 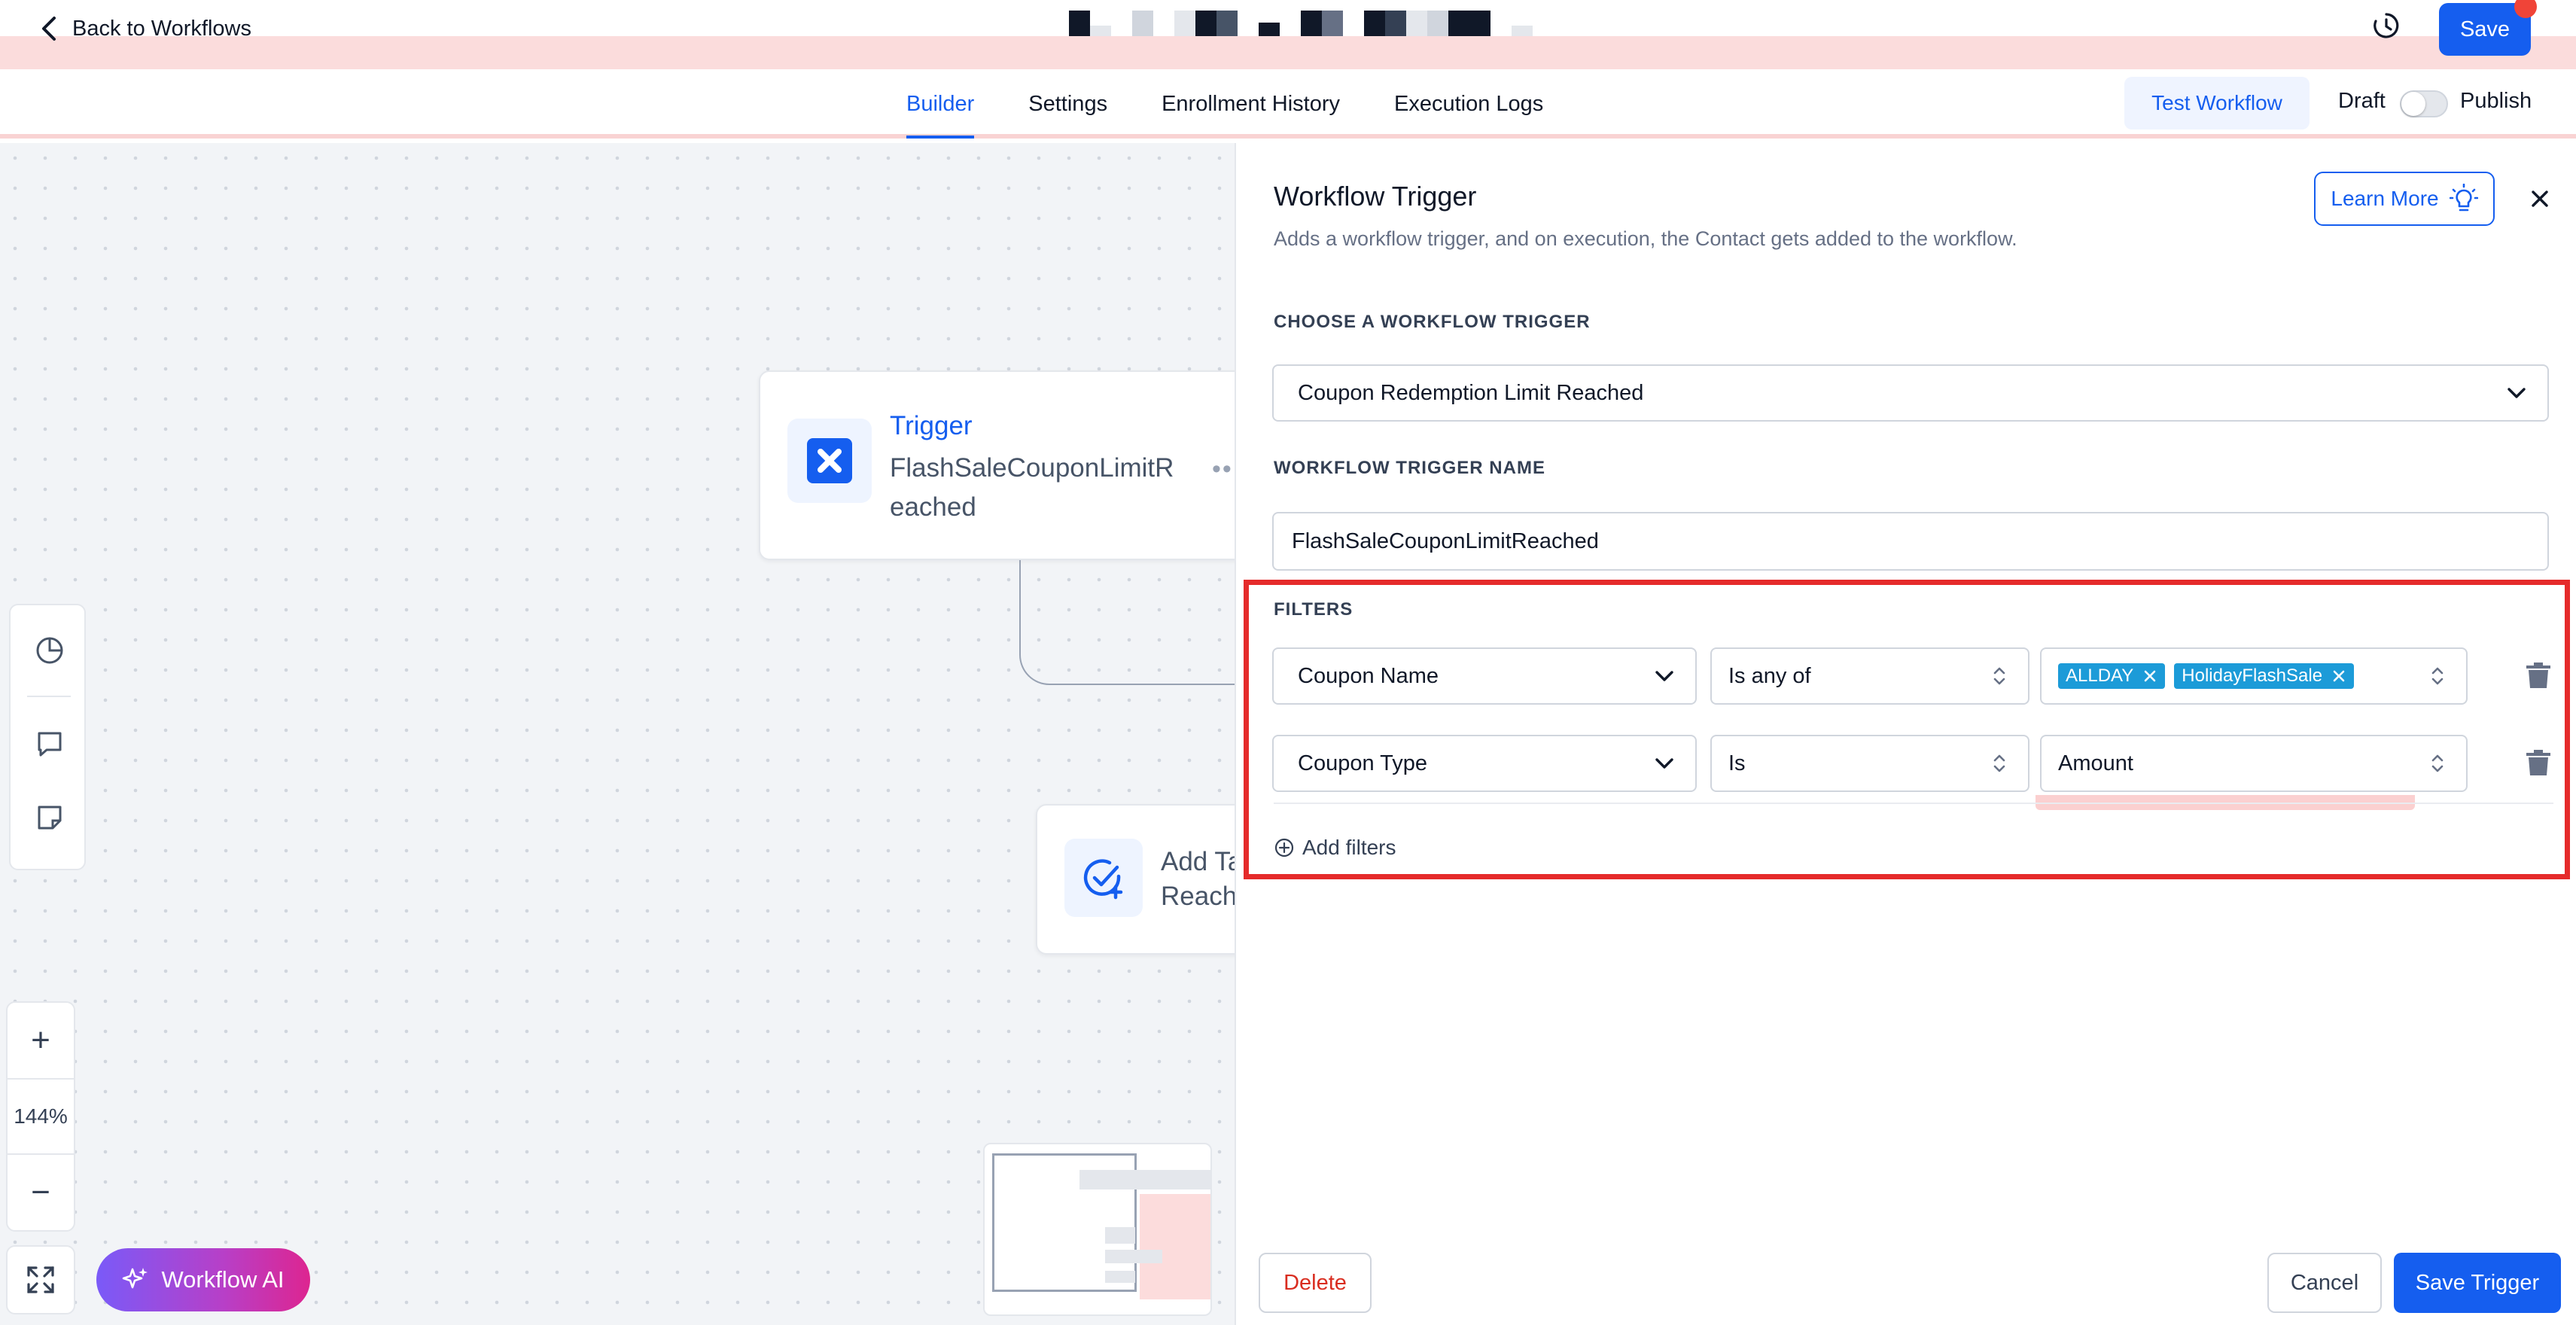 I want to click on filters-highlight-box, so click(x=1907, y=729).